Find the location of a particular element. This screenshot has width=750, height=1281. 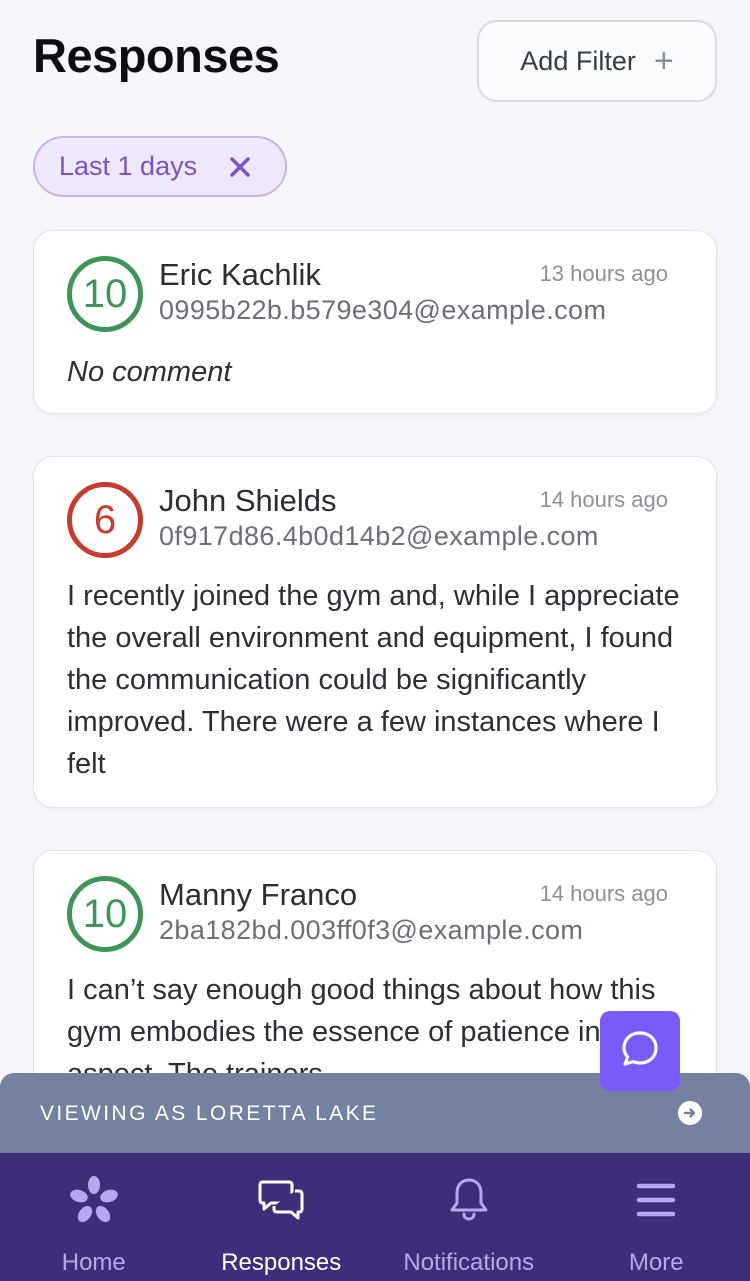

respondent-name: Eric Kachlik is located at coordinates (240, 274).